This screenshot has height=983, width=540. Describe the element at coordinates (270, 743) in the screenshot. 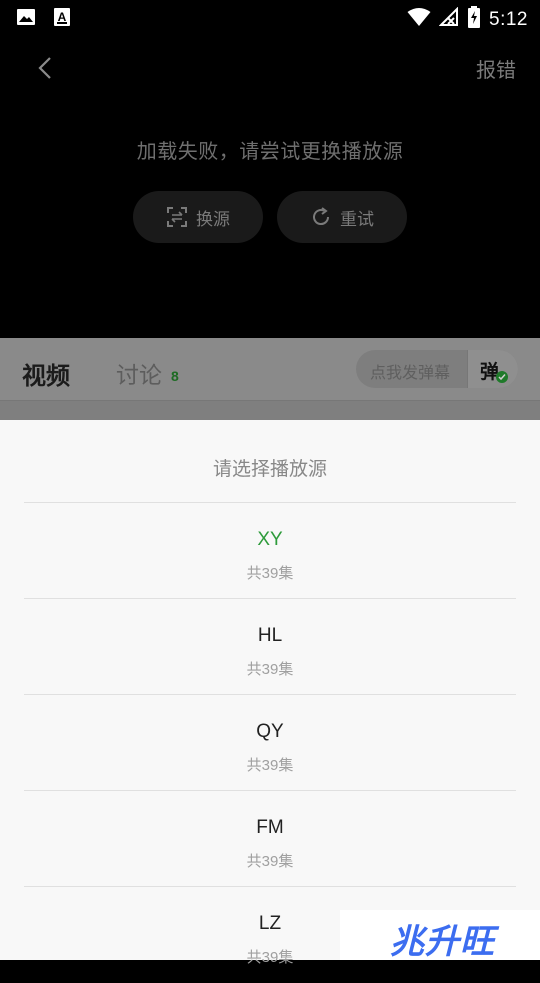

I see `source-option-qy: QY 共39集` at that location.